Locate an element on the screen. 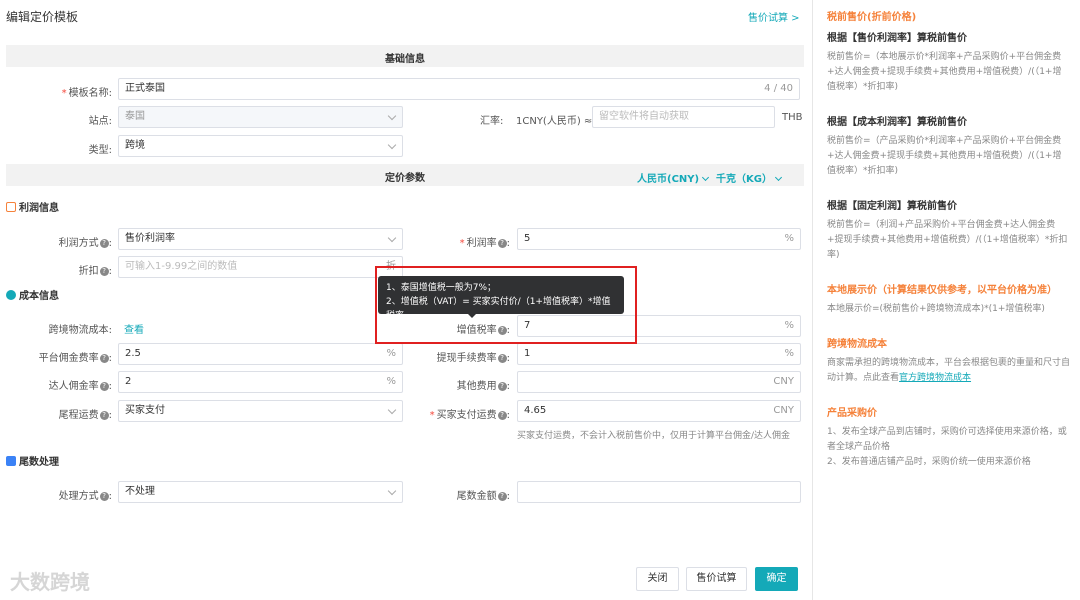 The height and width of the screenshot is (600, 1080). profit-method-select: 售价利润率 is located at coordinates (260, 239).